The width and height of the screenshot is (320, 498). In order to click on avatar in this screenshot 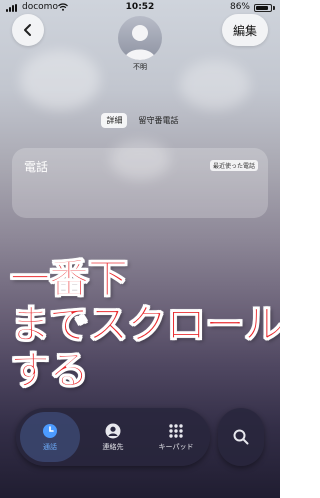, I will do `click(140, 38)`.